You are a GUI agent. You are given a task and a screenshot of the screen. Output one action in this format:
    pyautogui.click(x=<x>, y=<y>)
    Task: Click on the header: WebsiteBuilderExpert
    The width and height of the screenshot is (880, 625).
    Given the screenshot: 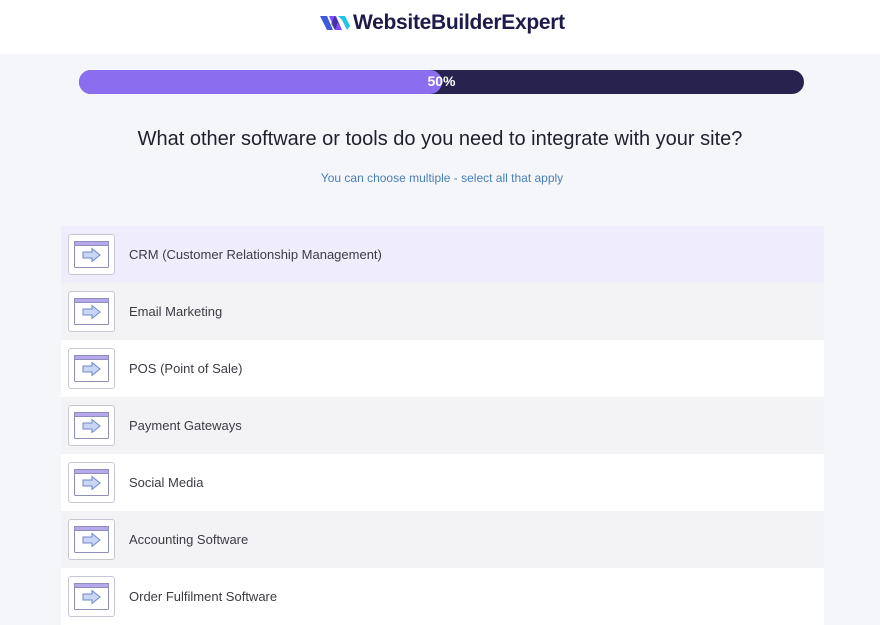 What is the action you would take?
    pyautogui.click(x=440, y=27)
    